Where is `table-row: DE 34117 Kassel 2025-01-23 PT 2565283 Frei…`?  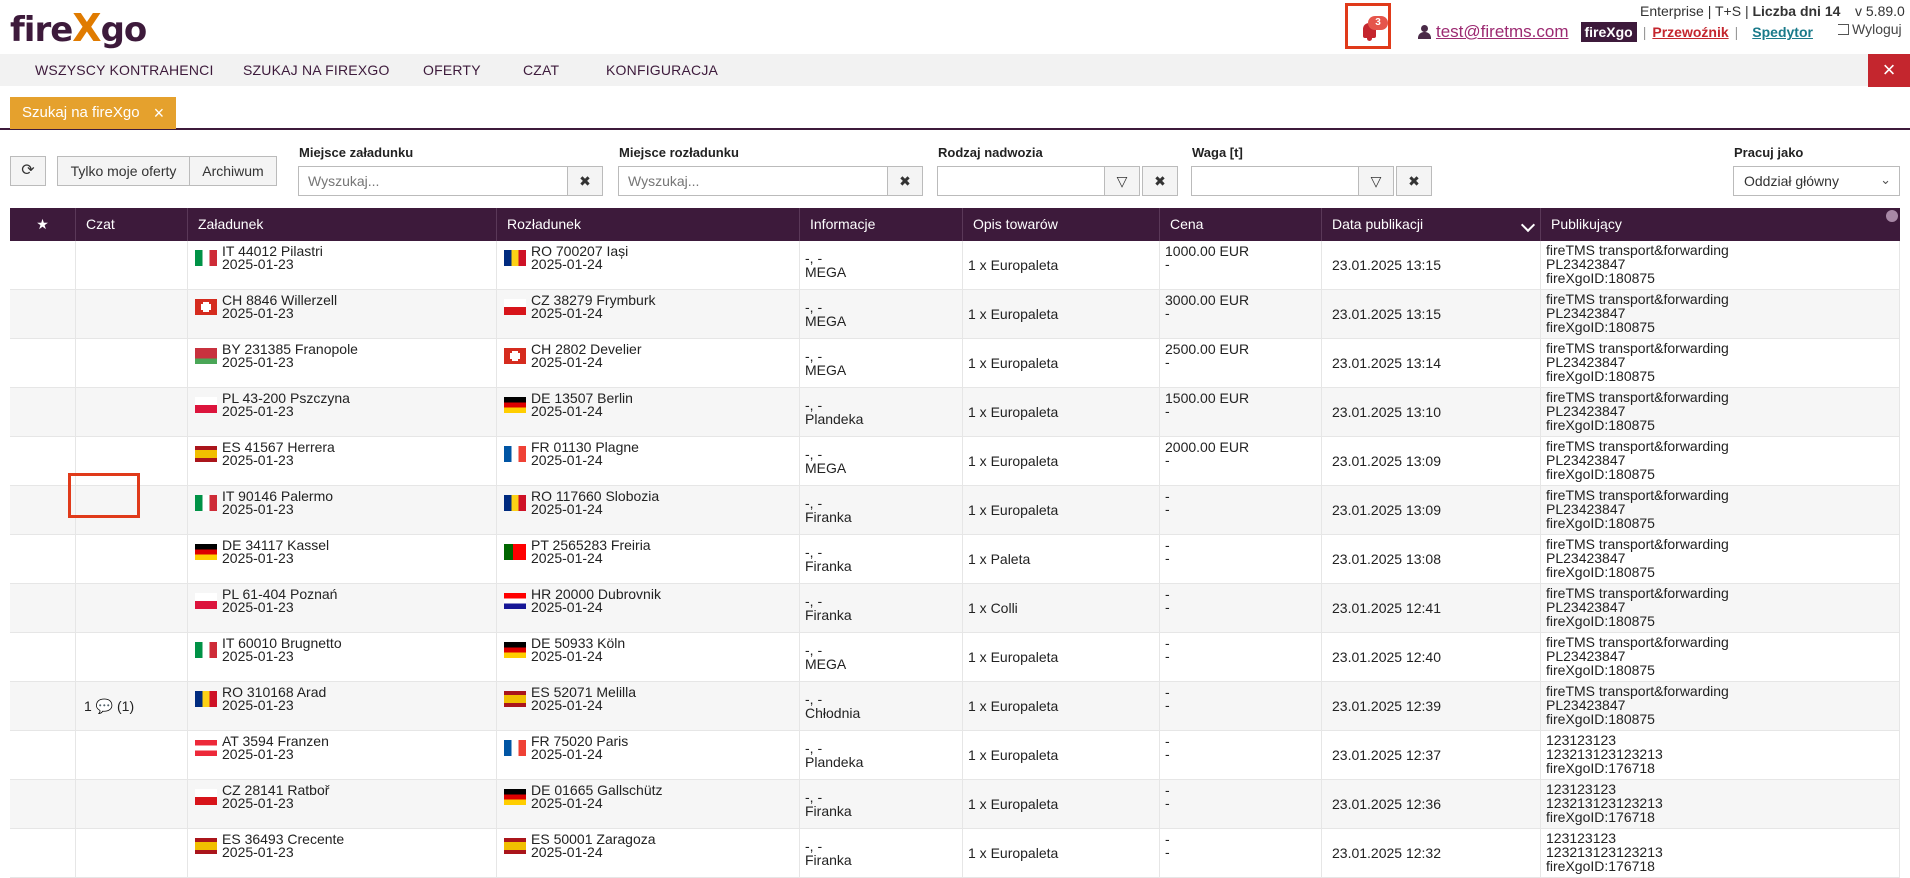
table-row: DE 34117 Kassel 2025-01-23 PT 2565283 Frei… is located at coordinates (955, 559).